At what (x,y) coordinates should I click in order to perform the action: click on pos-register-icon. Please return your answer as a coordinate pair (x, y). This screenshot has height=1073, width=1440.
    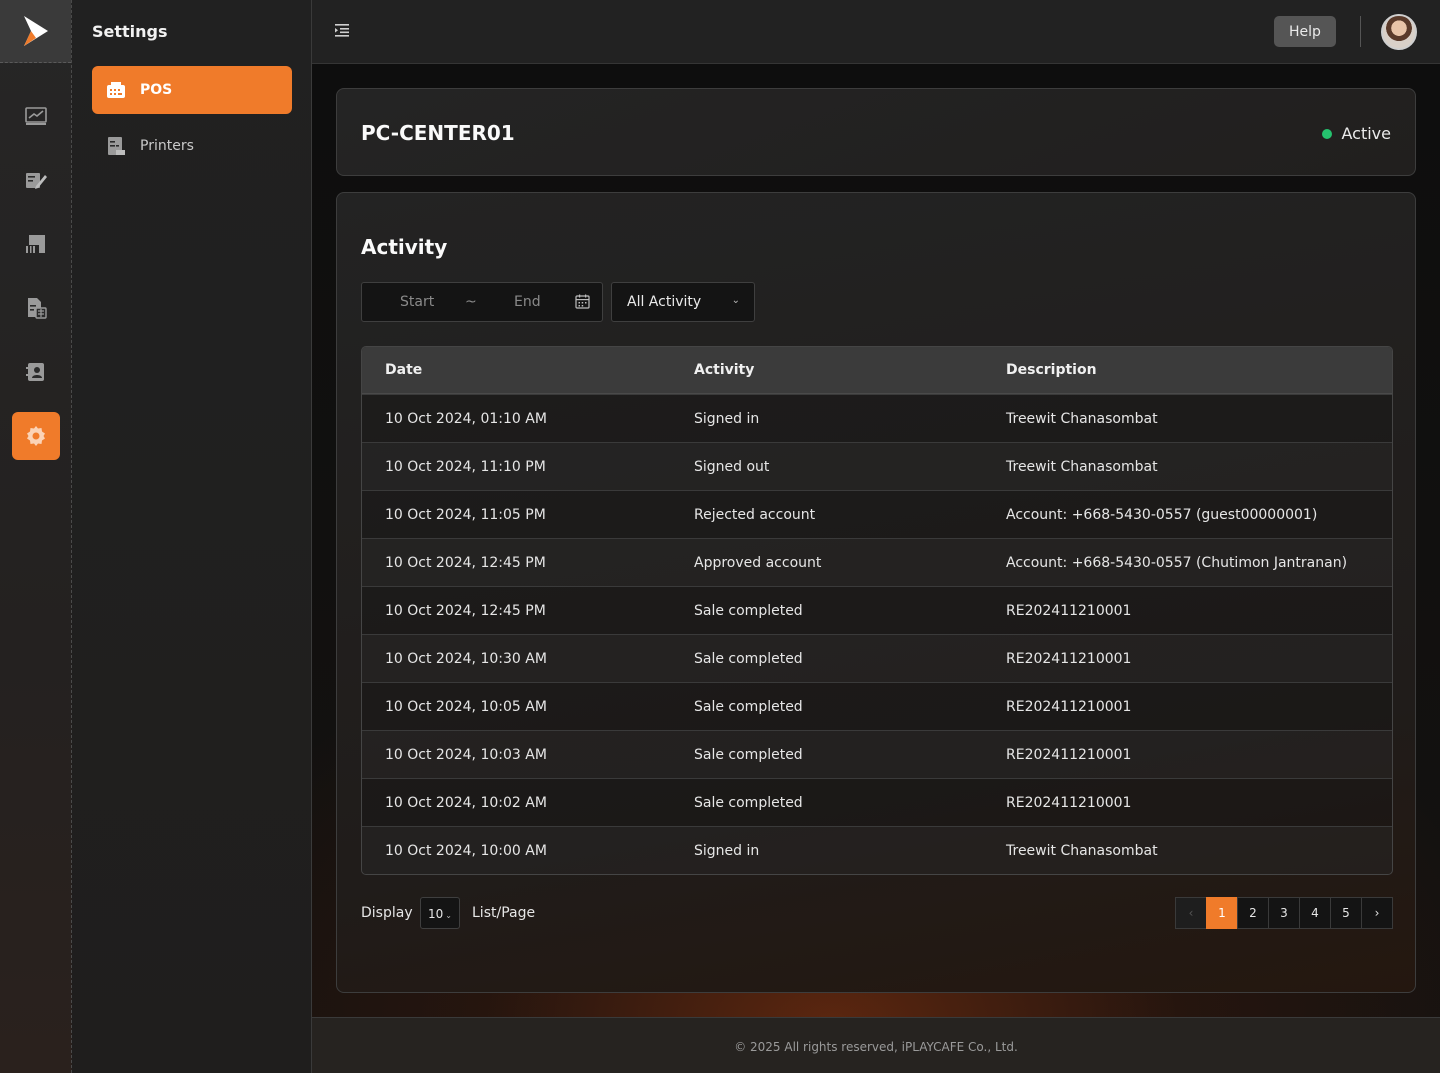
    Looking at the image, I should click on (116, 90).